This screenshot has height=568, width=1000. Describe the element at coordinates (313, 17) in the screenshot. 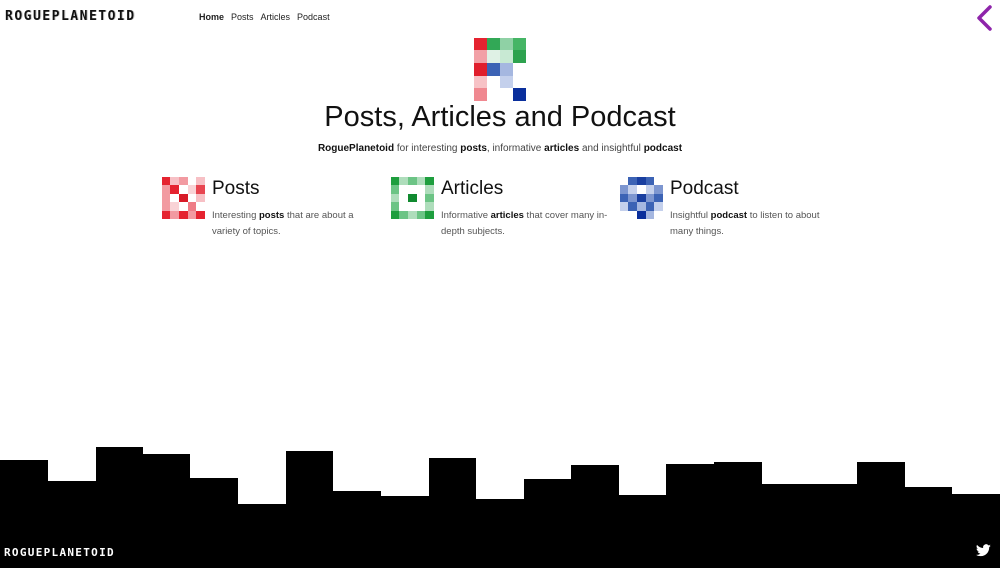

I see `nav-podcast: Podcast` at that location.